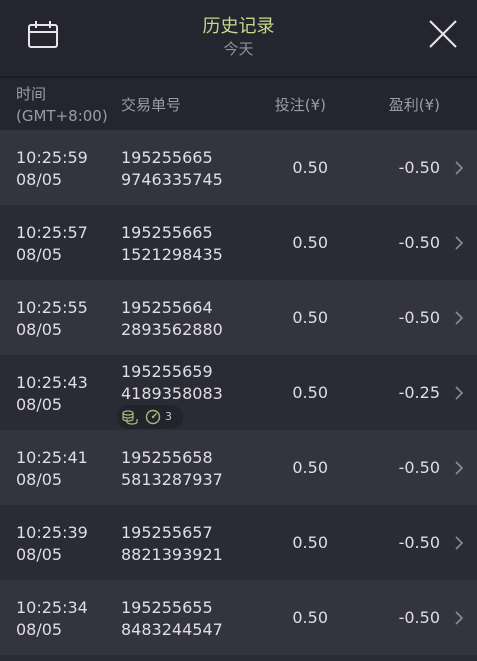 This screenshot has height=661, width=477. I want to click on column-profit: 盈利(¥), so click(414, 105).